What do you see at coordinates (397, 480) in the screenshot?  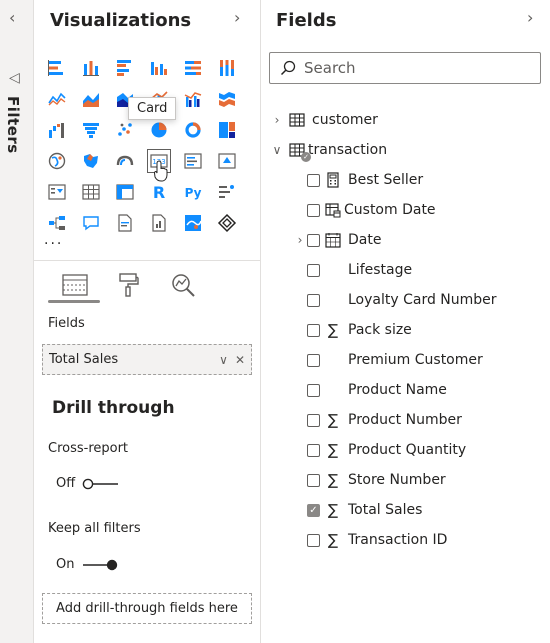 I see `field-name: Store Number` at bounding box center [397, 480].